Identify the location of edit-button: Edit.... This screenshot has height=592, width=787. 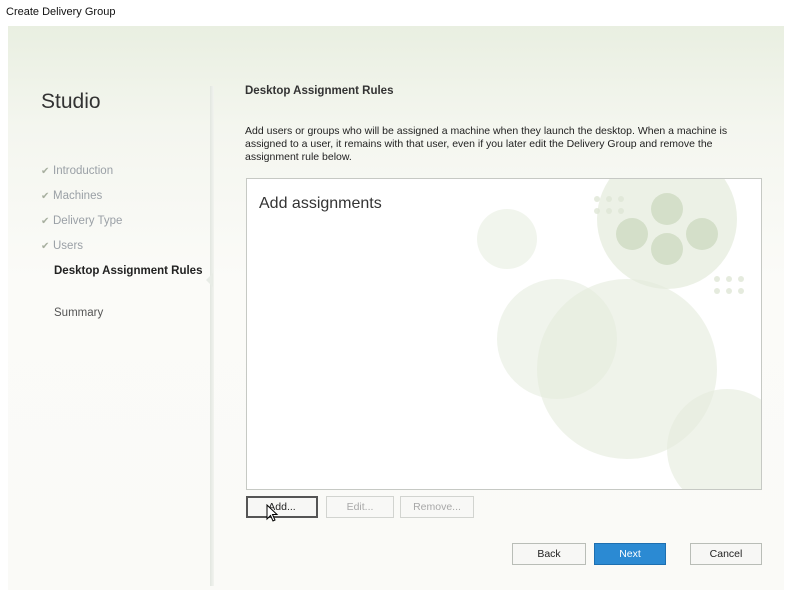
(360, 507).